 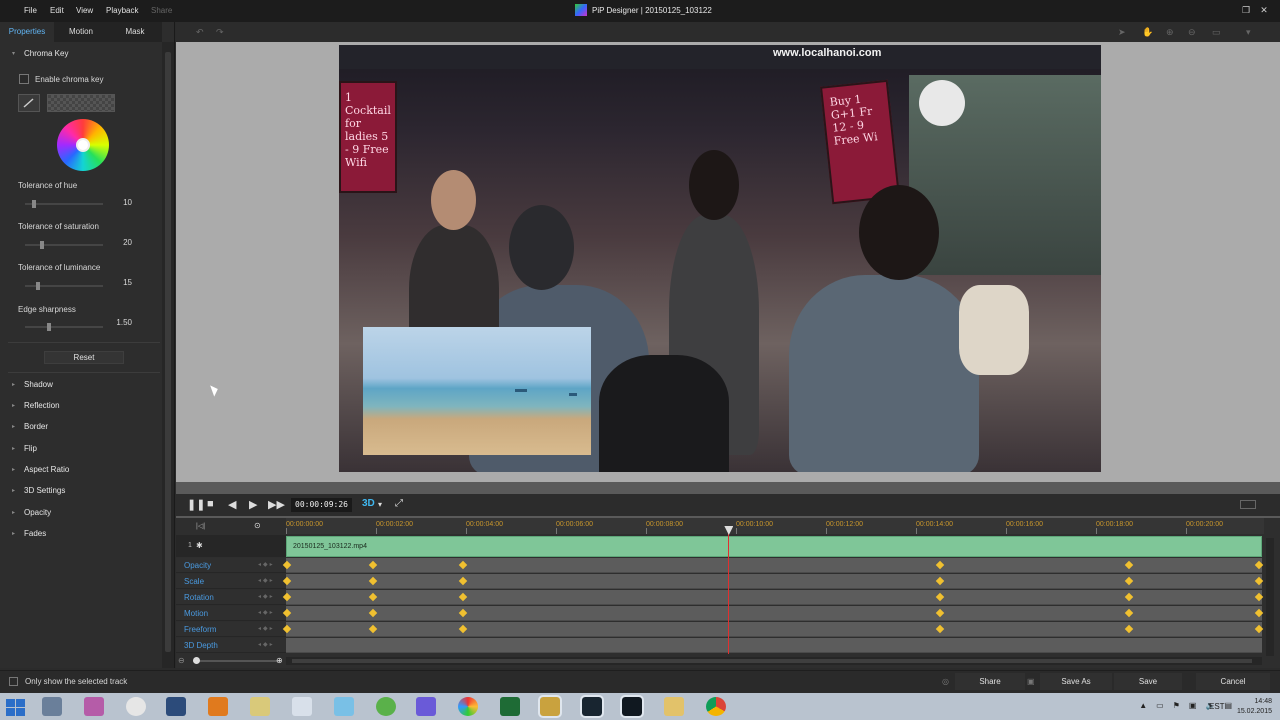 What do you see at coordinates (592, 706) in the screenshot?
I see `taskbar-app-powerdirector-icon` at bounding box center [592, 706].